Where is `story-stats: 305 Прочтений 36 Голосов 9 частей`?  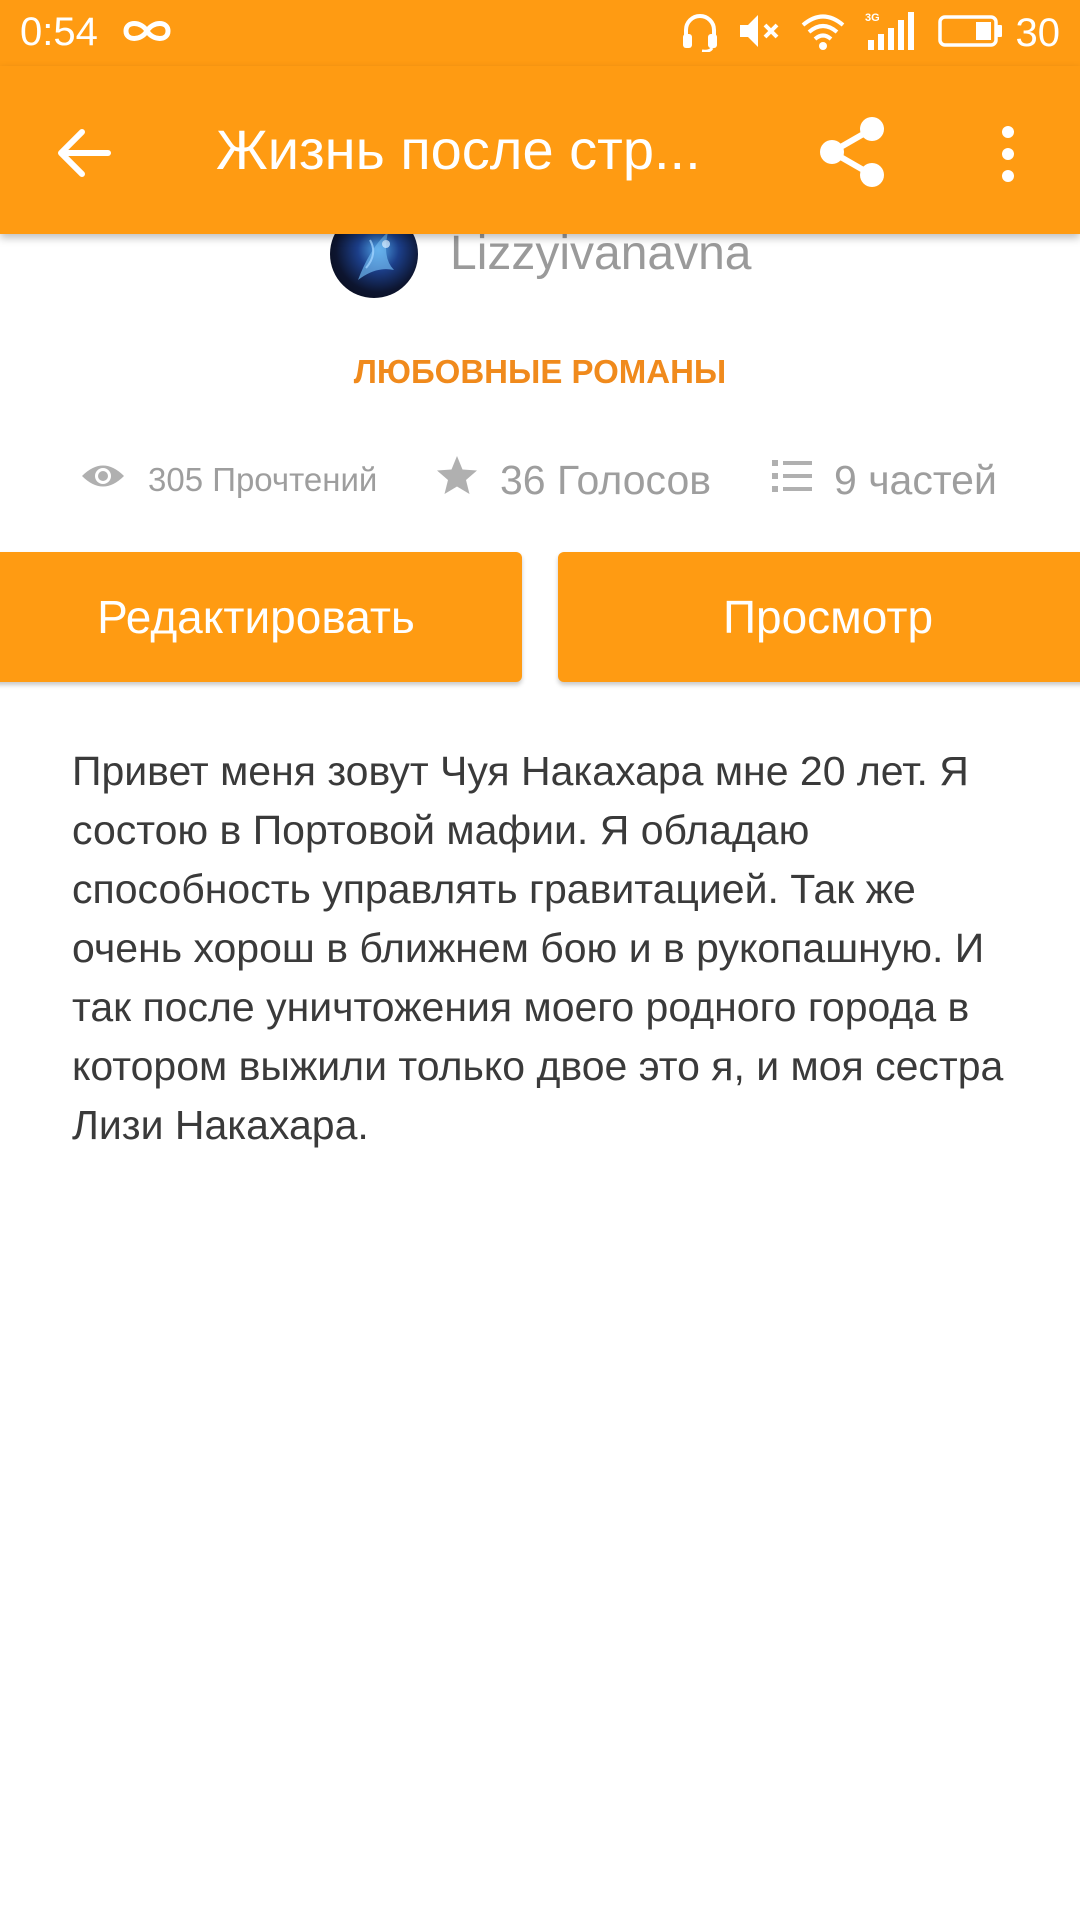 story-stats: 305 Прочтений 36 Голосов 9 частей is located at coordinates (540, 480).